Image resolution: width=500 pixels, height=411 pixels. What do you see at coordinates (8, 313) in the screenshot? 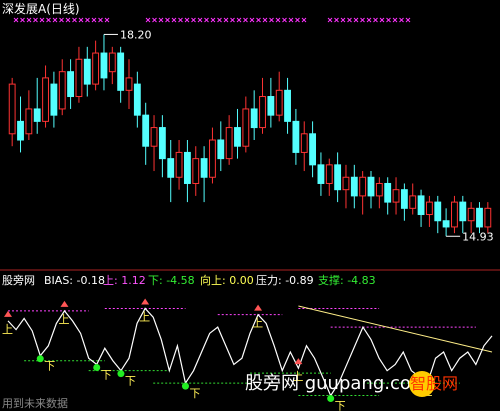
I see `up-arrow-marker` at bounding box center [8, 313].